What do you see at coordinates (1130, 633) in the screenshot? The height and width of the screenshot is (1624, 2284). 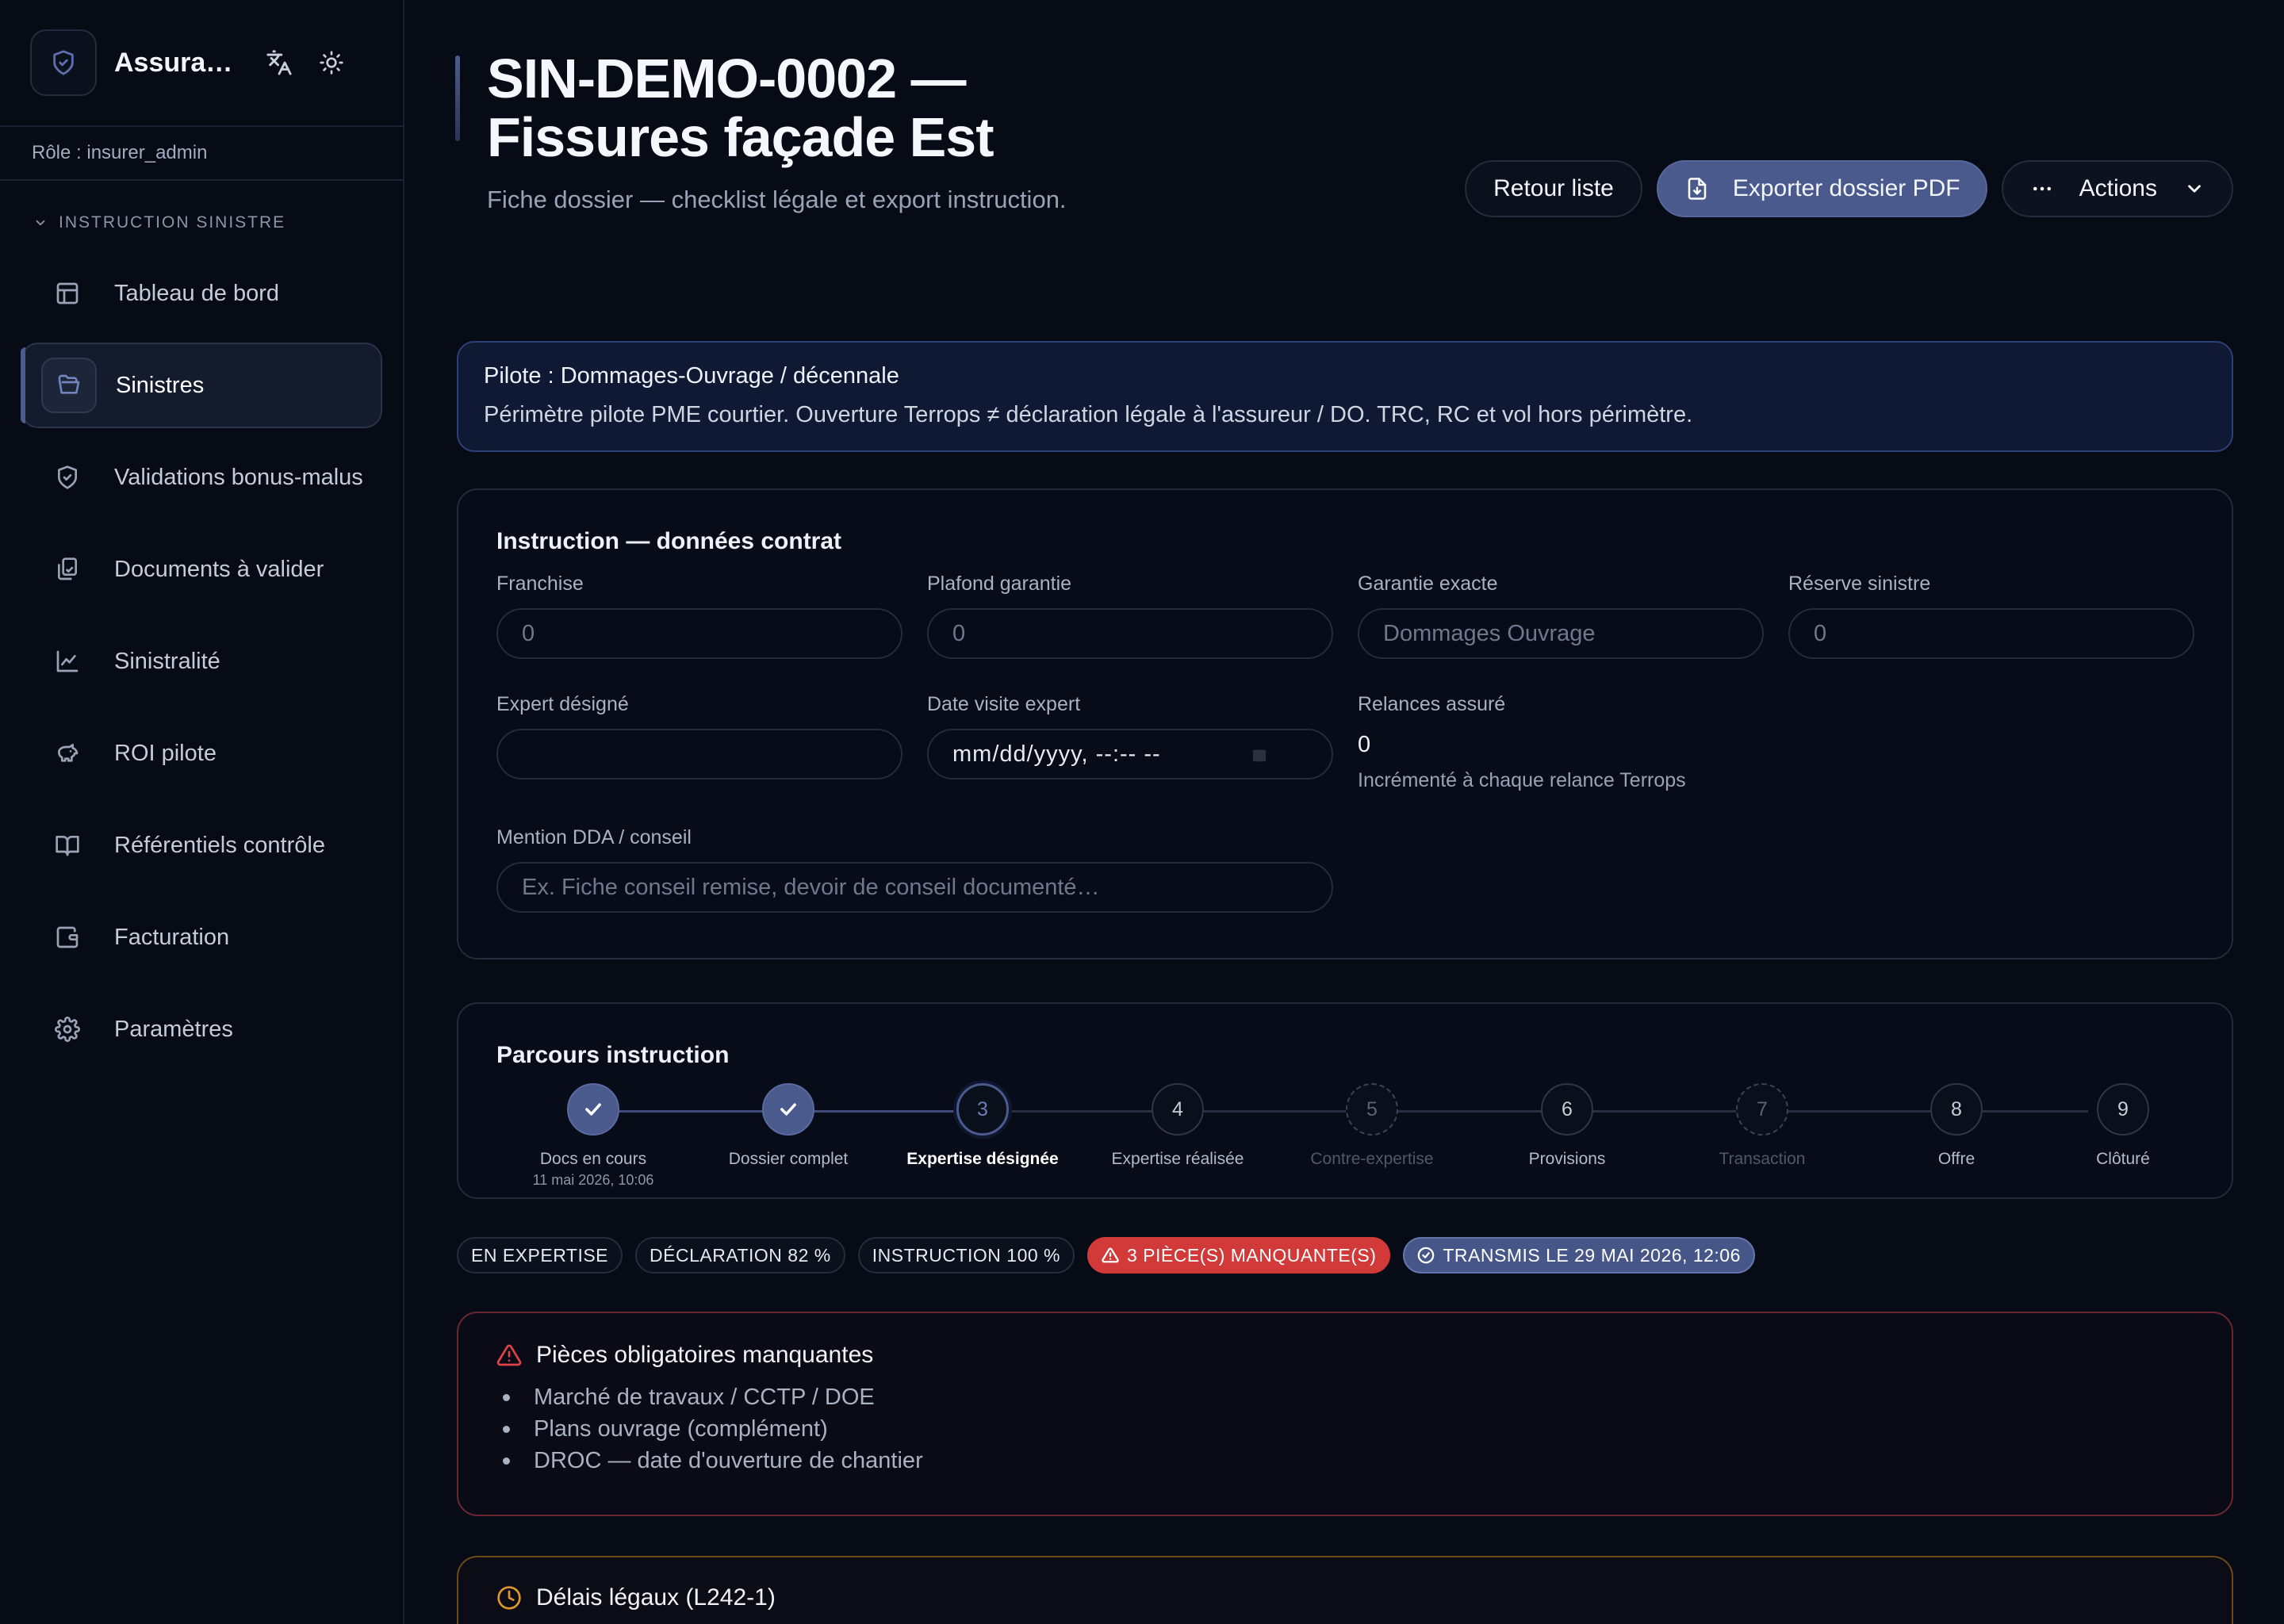 I see `plafond-input: 0` at bounding box center [1130, 633].